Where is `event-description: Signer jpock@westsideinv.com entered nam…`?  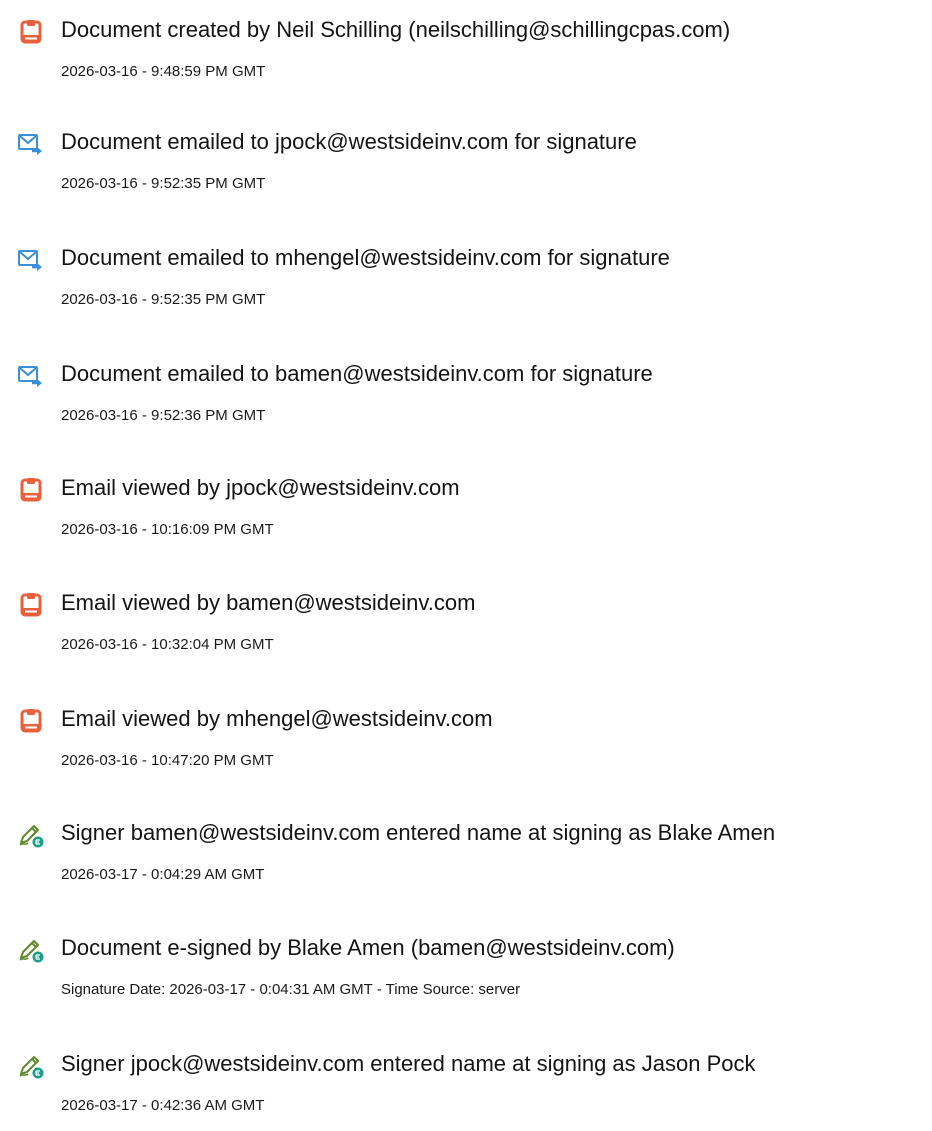
event-description: Signer jpock@westsideinv.com entered nam… is located at coordinates (408, 1063).